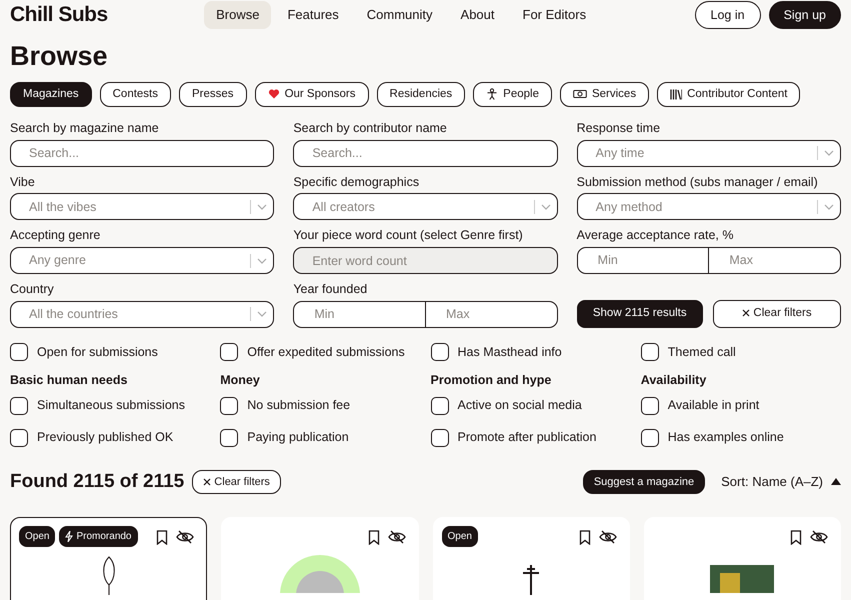 This screenshot has width=851, height=600. Describe the element at coordinates (240, 380) in the screenshot. I see `group-title: Money` at that location.